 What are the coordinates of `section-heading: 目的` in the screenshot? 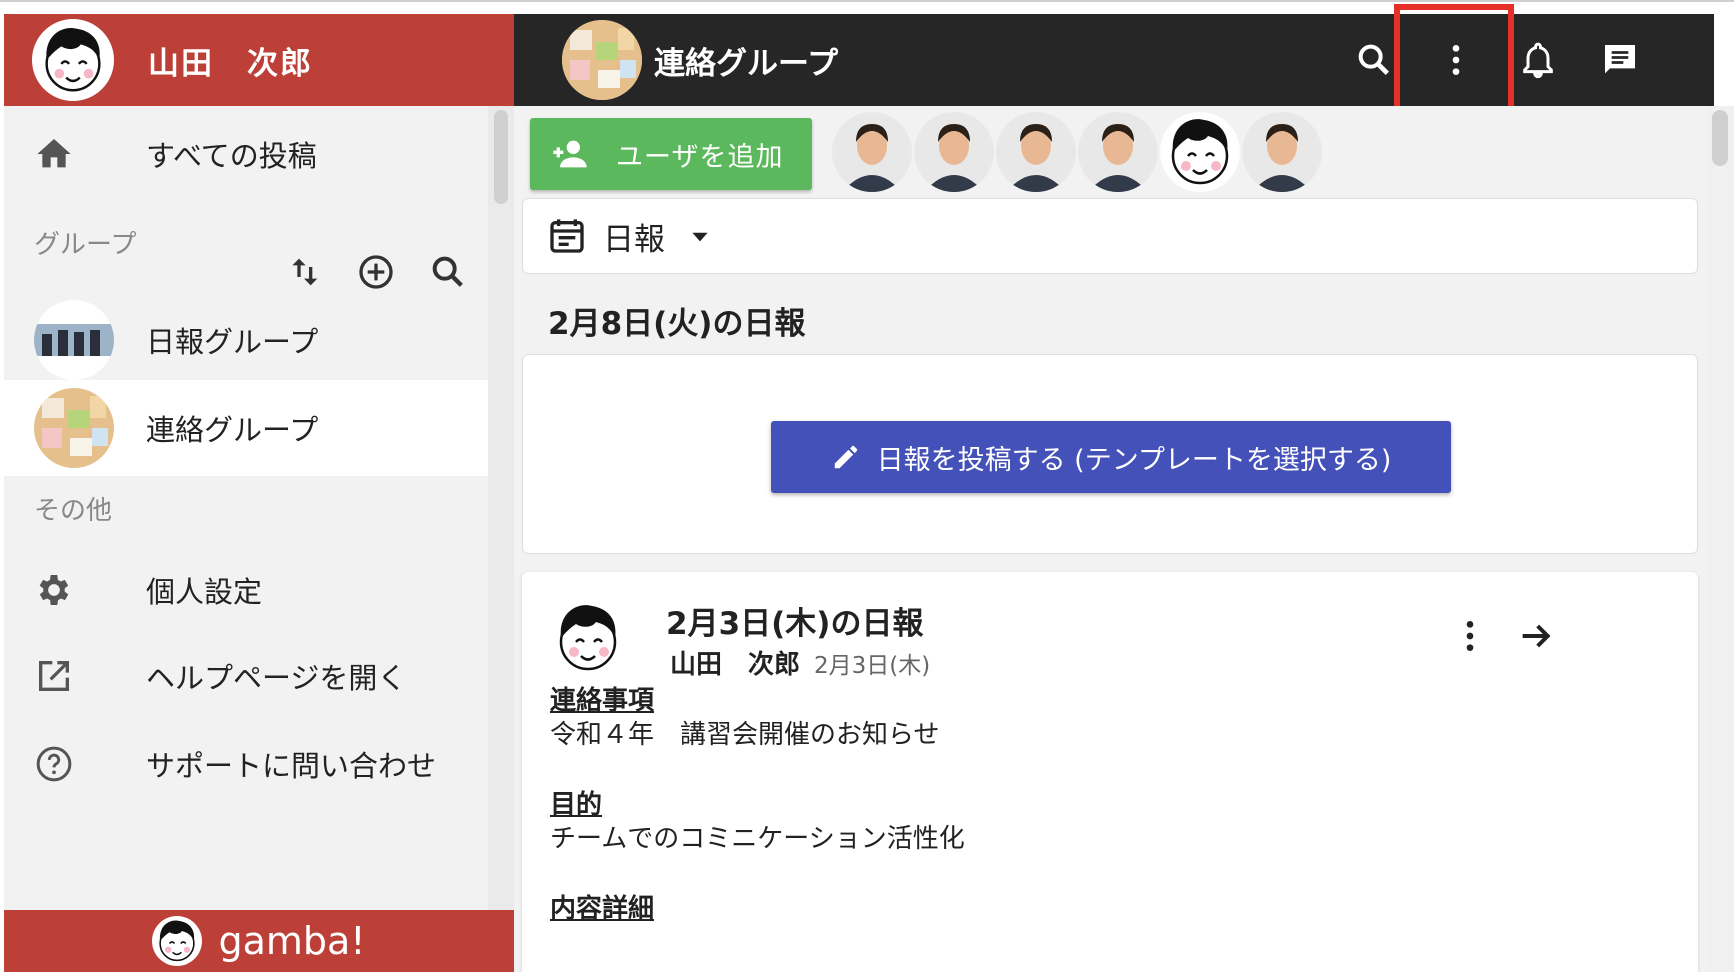 It's located at (576, 805).